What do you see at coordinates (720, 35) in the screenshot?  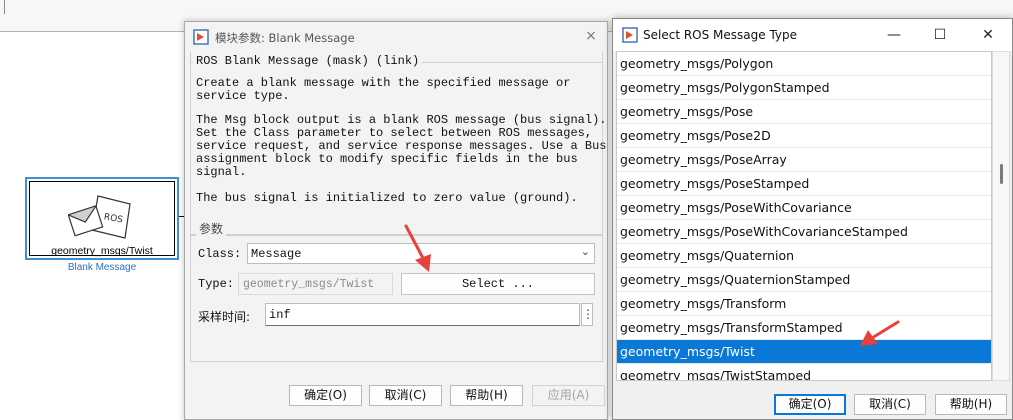 I see `ros-window-title: Select ROS Message Type` at bounding box center [720, 35].